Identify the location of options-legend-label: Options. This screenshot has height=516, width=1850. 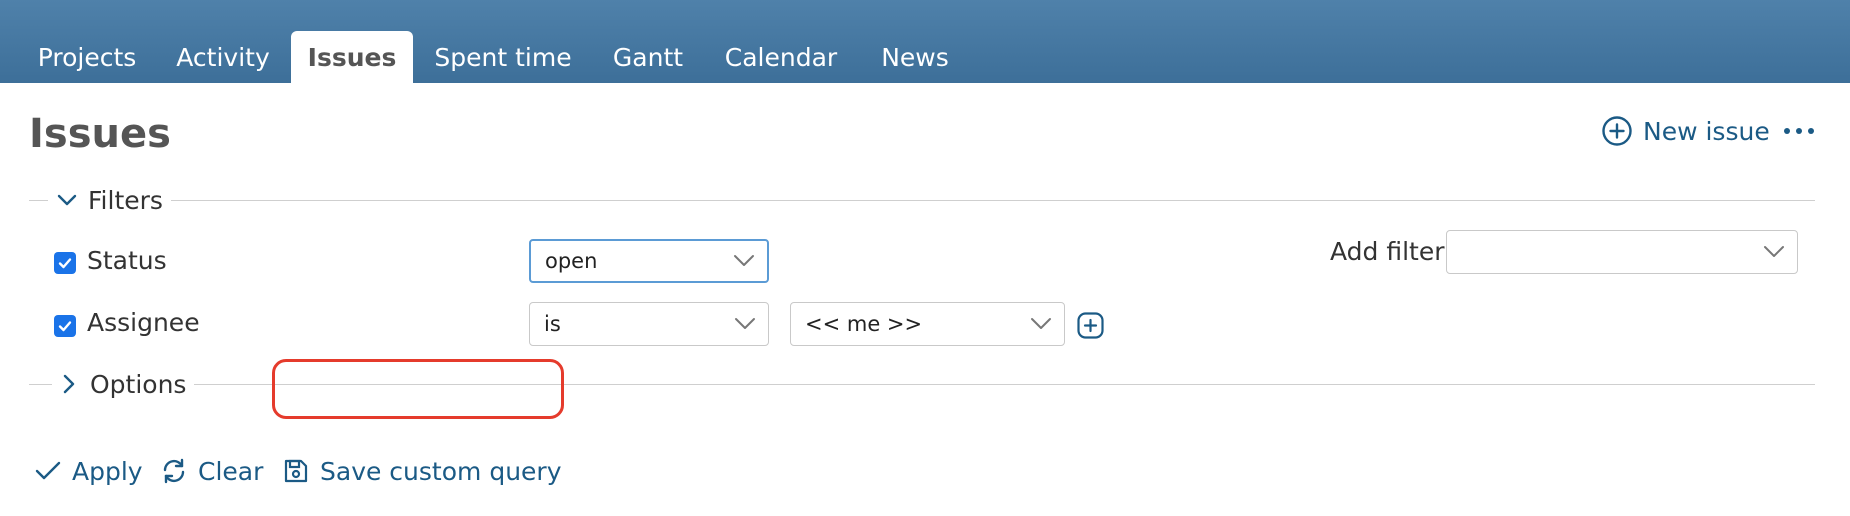
(138, 384).